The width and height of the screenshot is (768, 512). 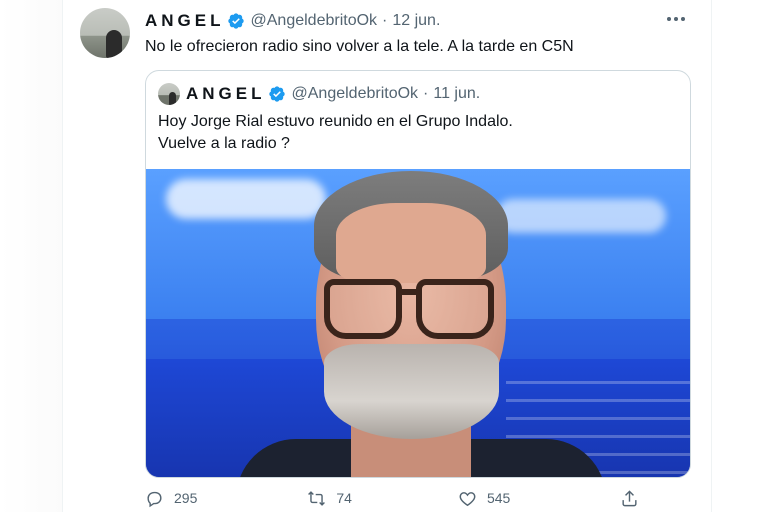 I want to click on retweet-icon, so click(x=317, y=498).